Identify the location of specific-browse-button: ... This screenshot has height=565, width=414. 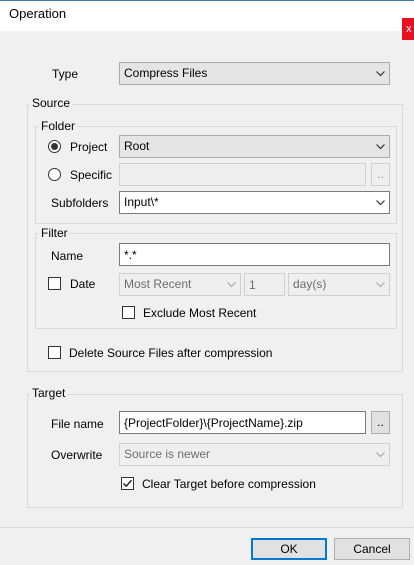
(380, 174).